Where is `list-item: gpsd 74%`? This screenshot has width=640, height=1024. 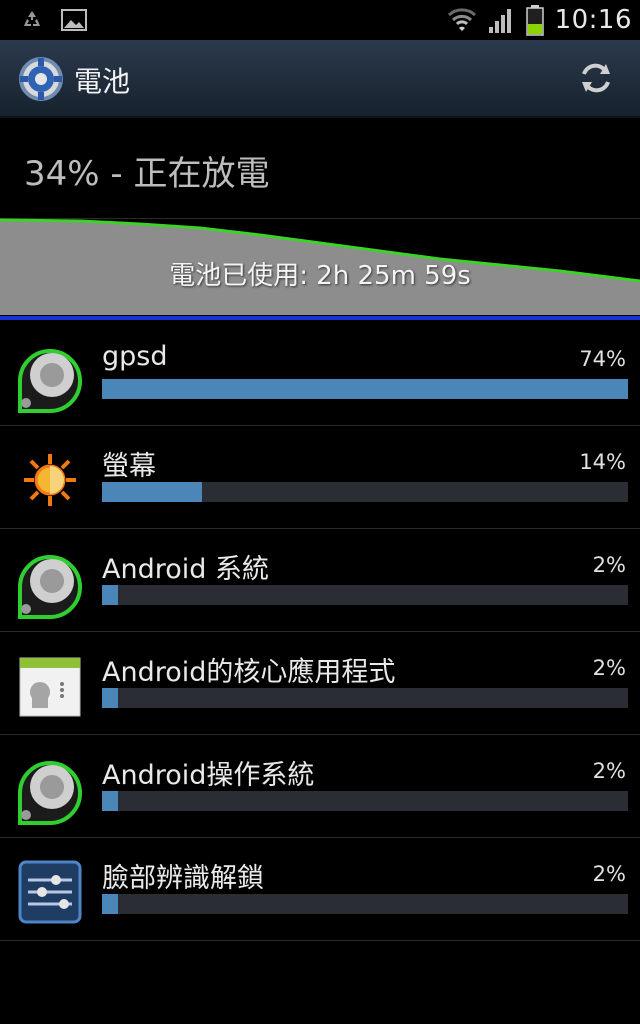
list-item: gpsd 74% is located at coordinates (320, 374).